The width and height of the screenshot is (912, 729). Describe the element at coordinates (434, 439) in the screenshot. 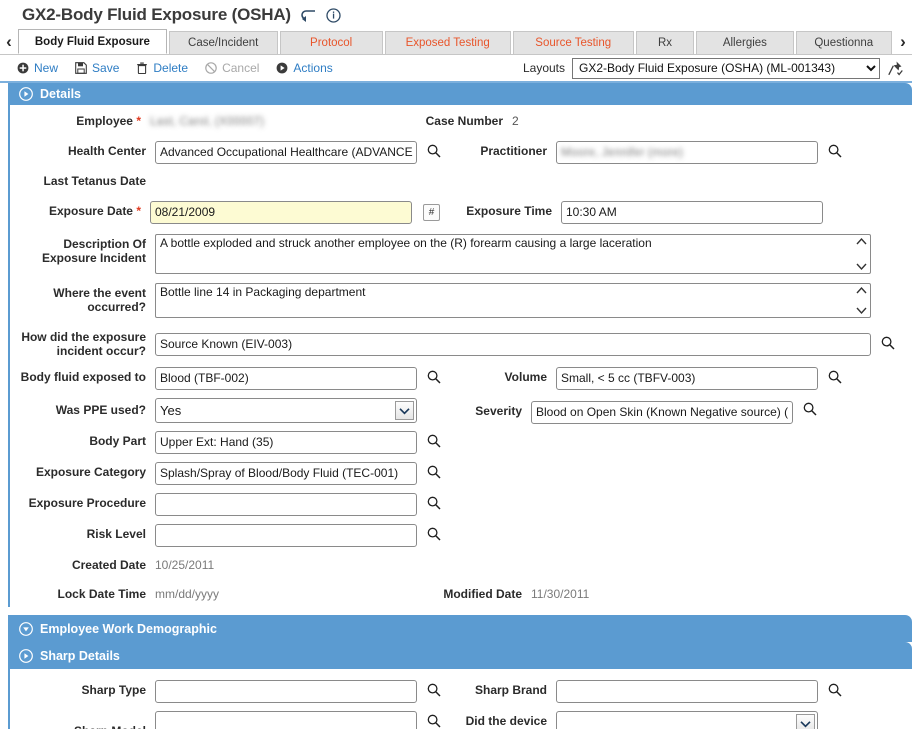

I see `body-part-search-icon` at that location.